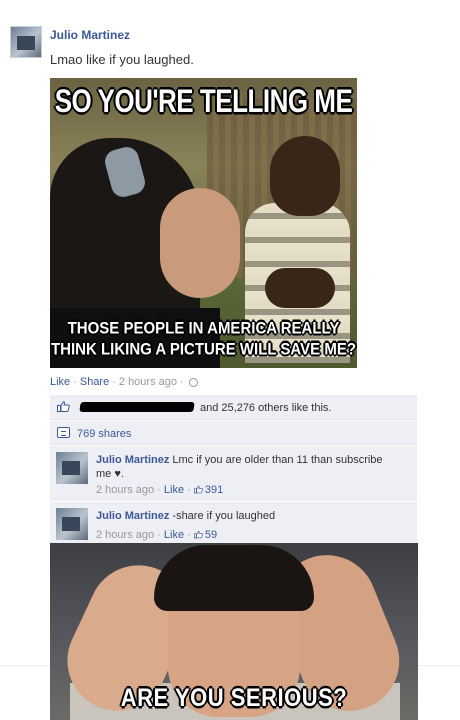  Describe the element at coordinates (214, 490) in the screenshot. I see `comment-like-count: 391` at that location.